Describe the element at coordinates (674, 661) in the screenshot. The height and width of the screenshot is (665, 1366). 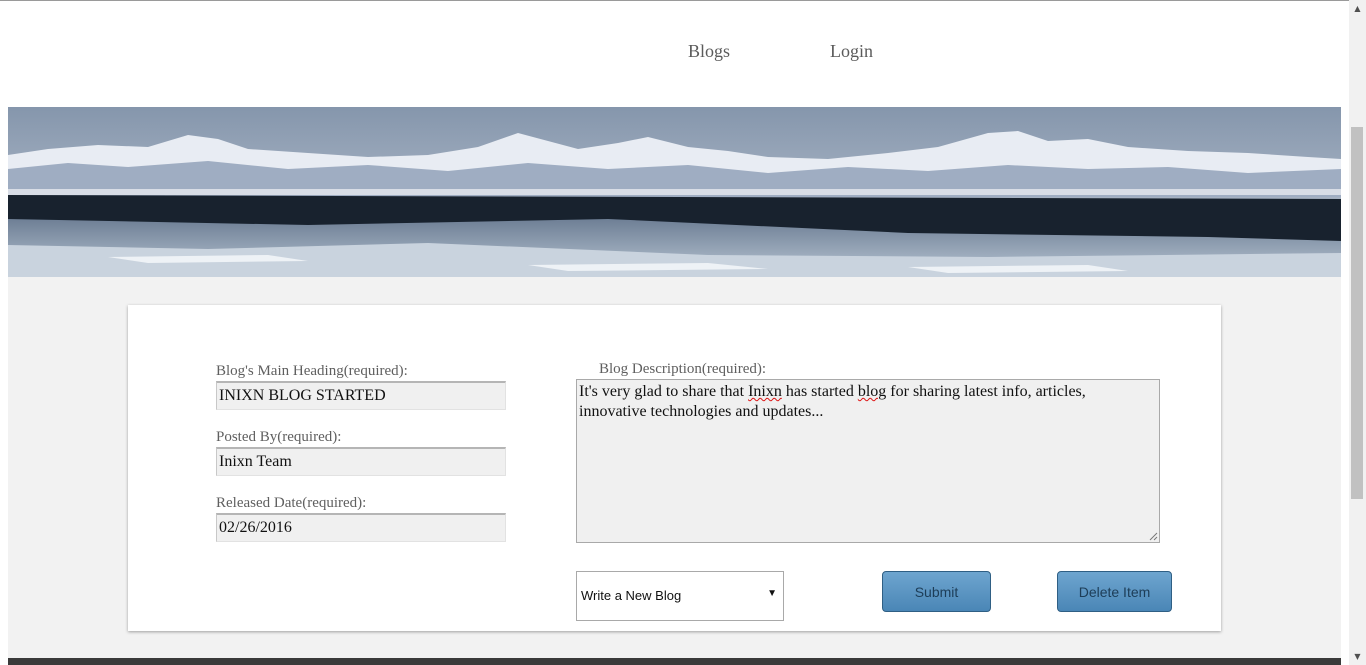
I see `footer-bar` at that location.